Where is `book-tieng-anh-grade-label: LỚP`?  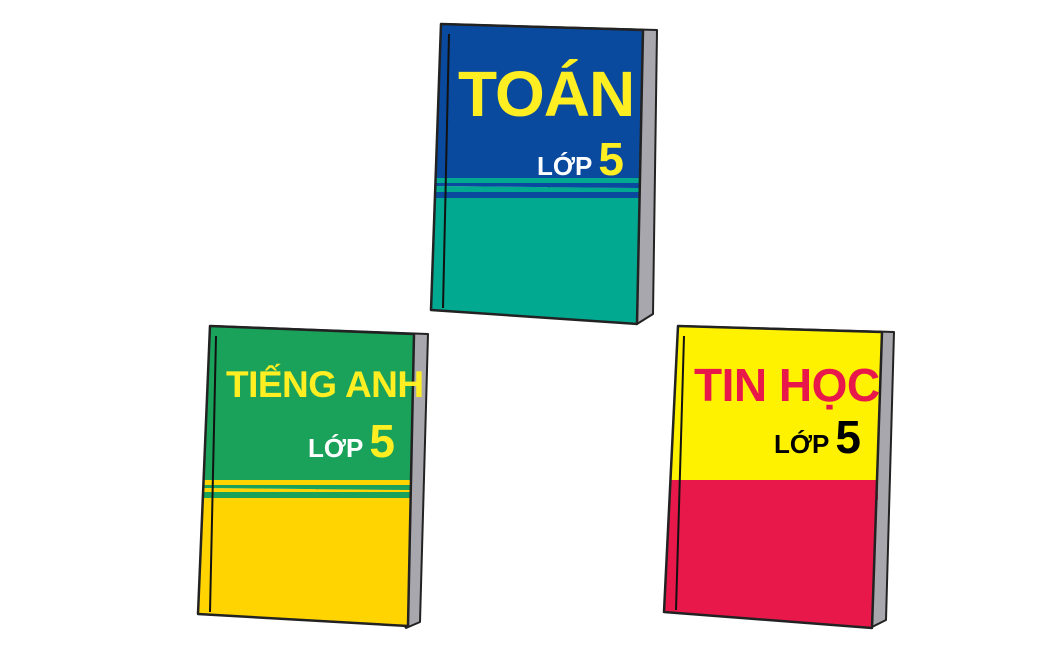
book-tieng-anh-grade-label: LỚP is located at coordinates (336, 448).